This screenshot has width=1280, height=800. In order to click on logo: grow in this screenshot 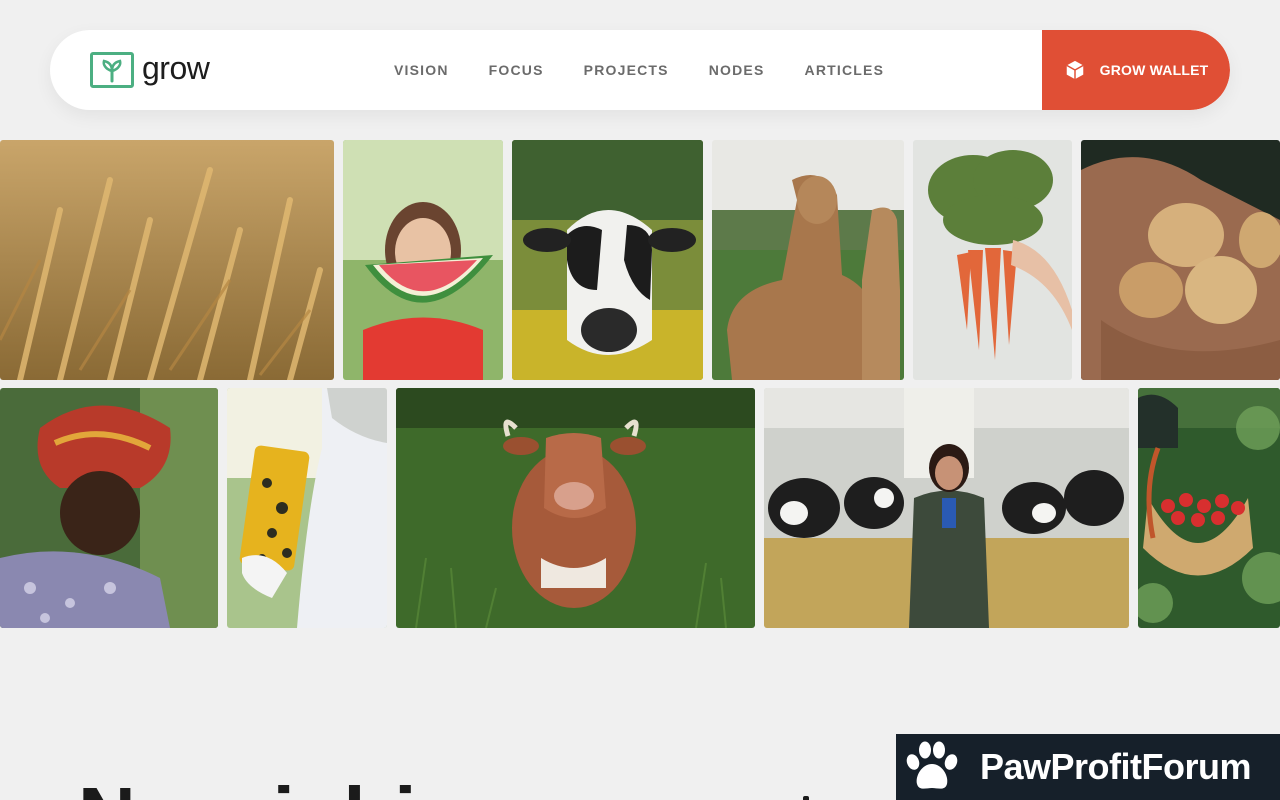, I will do `click(150, 70)`.